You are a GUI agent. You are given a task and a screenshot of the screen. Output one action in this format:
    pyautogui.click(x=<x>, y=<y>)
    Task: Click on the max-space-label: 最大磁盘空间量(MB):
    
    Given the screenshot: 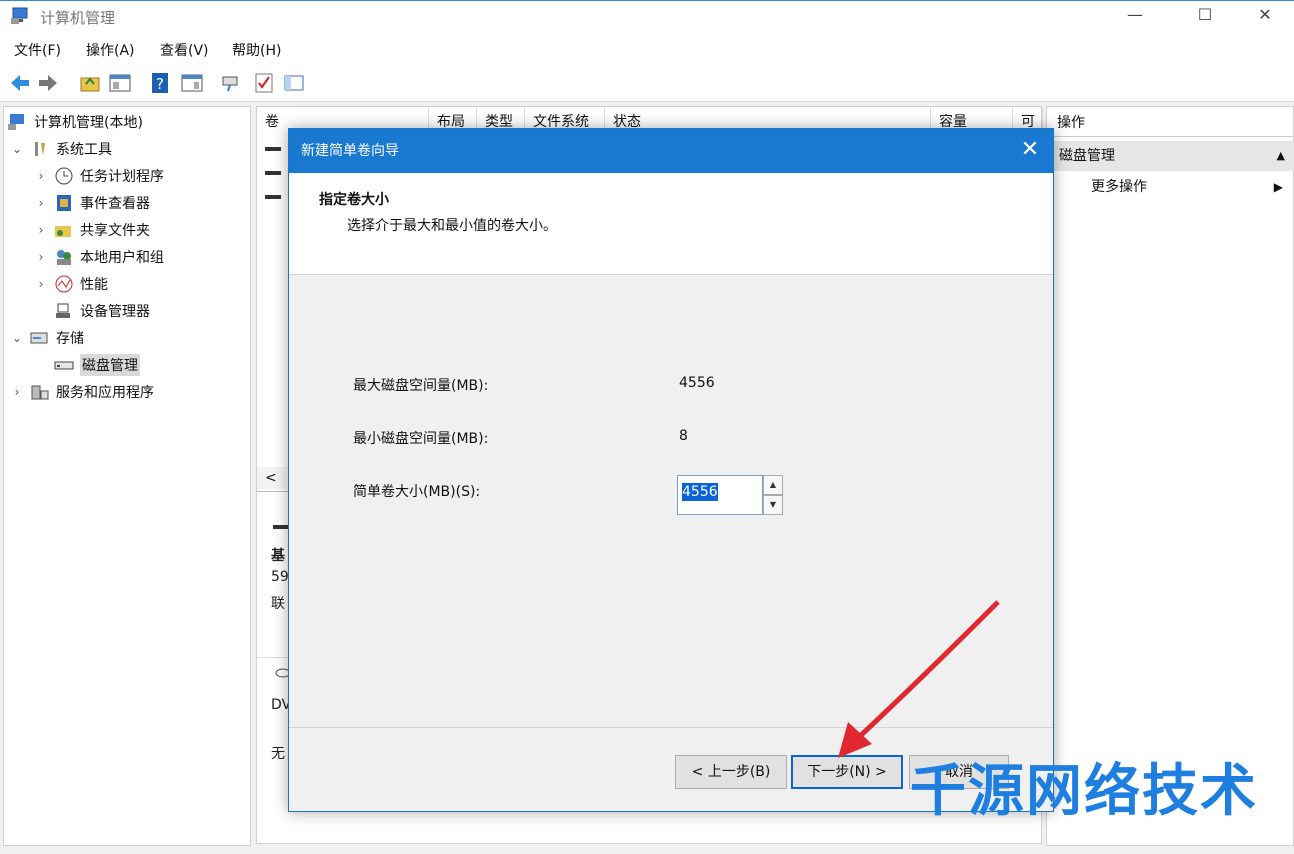 What is the action you would take?
    pyautogui.click(x=421, y=386)
    